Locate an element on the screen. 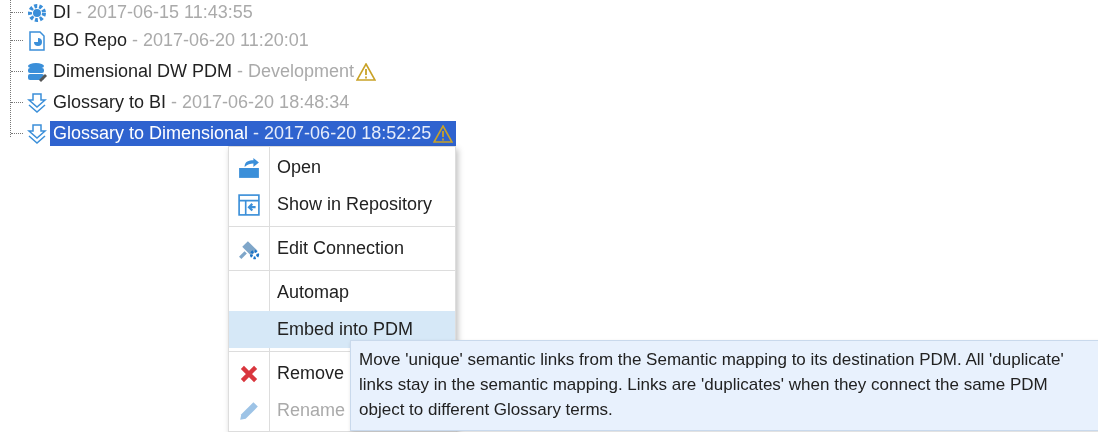 The height and width of the screenshot is (432, 1098). tree-item: DI - 2017-06-15 11:43:55 is located at coordinates (154, 12).